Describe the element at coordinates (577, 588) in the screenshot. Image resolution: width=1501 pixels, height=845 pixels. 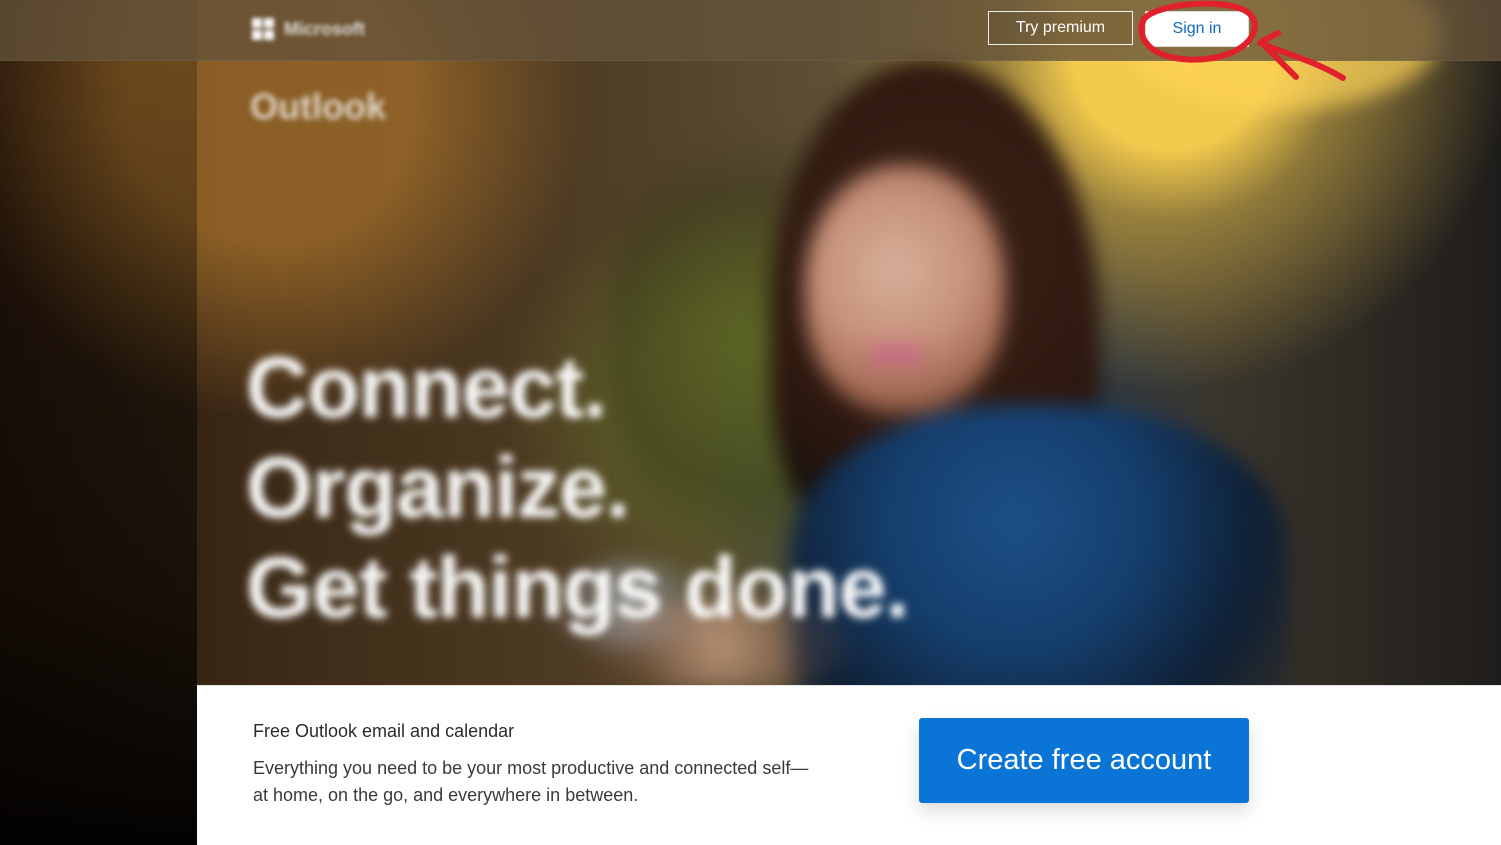
I see `headline-line-3: Get things done.` at that location.